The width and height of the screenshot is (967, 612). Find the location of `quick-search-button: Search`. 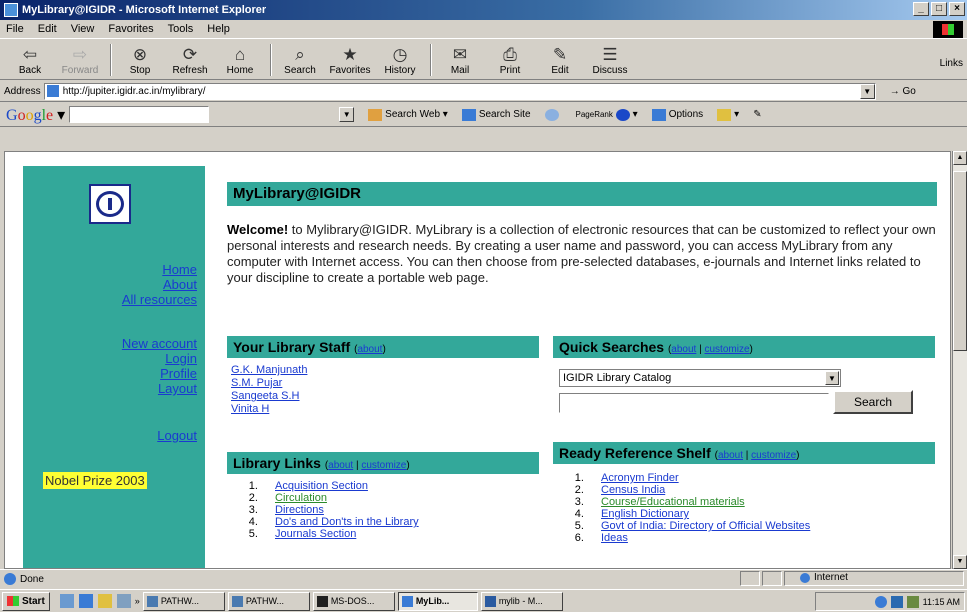

quick-search-button: Search is located at coordinates (873, 402).